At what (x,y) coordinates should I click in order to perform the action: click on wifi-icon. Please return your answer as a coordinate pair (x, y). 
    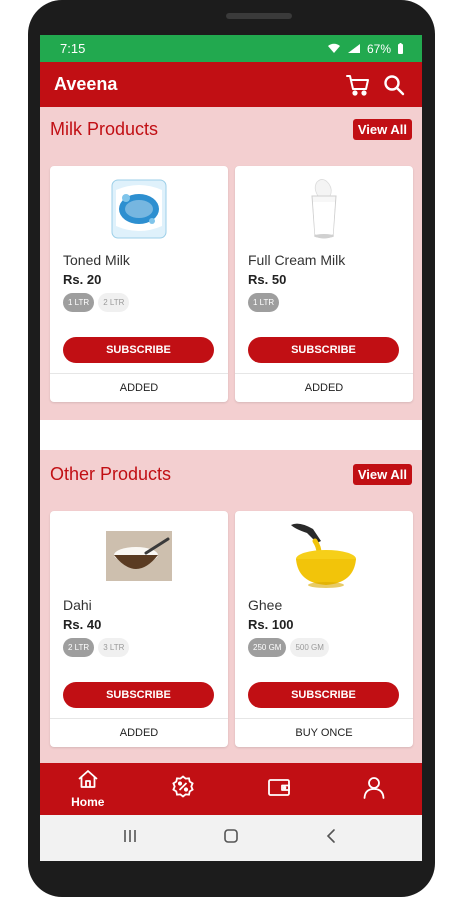
    Looking at the image, I should click on (334, 48).